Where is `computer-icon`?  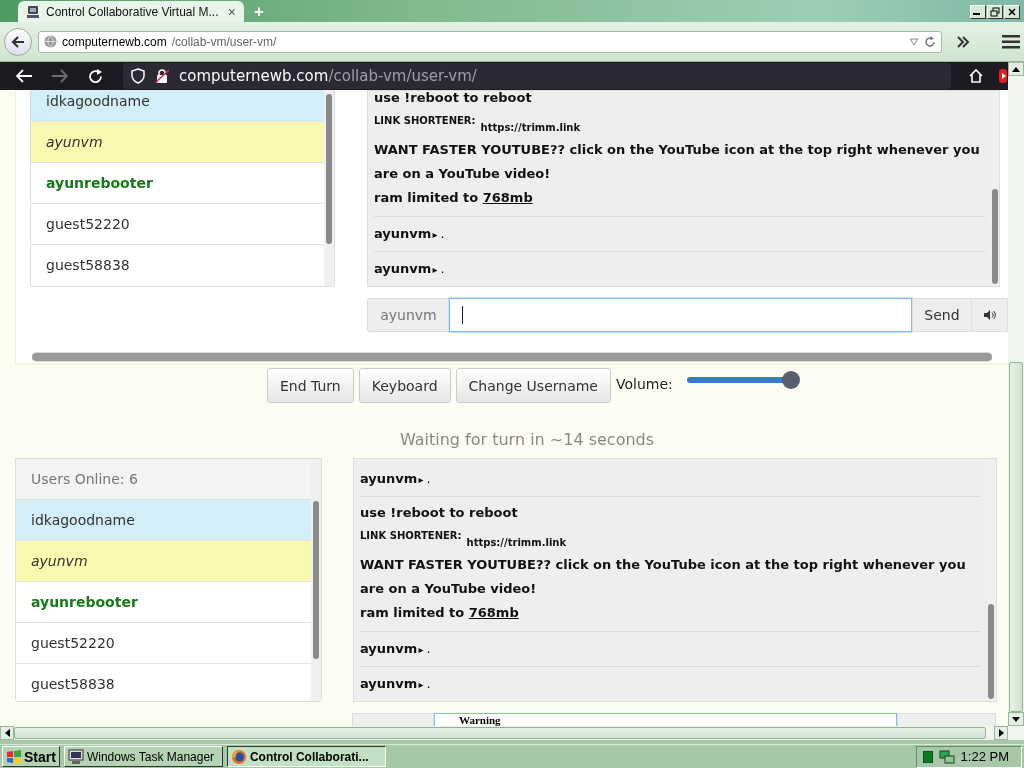 computer-icon is located at coordinates (33, 11).